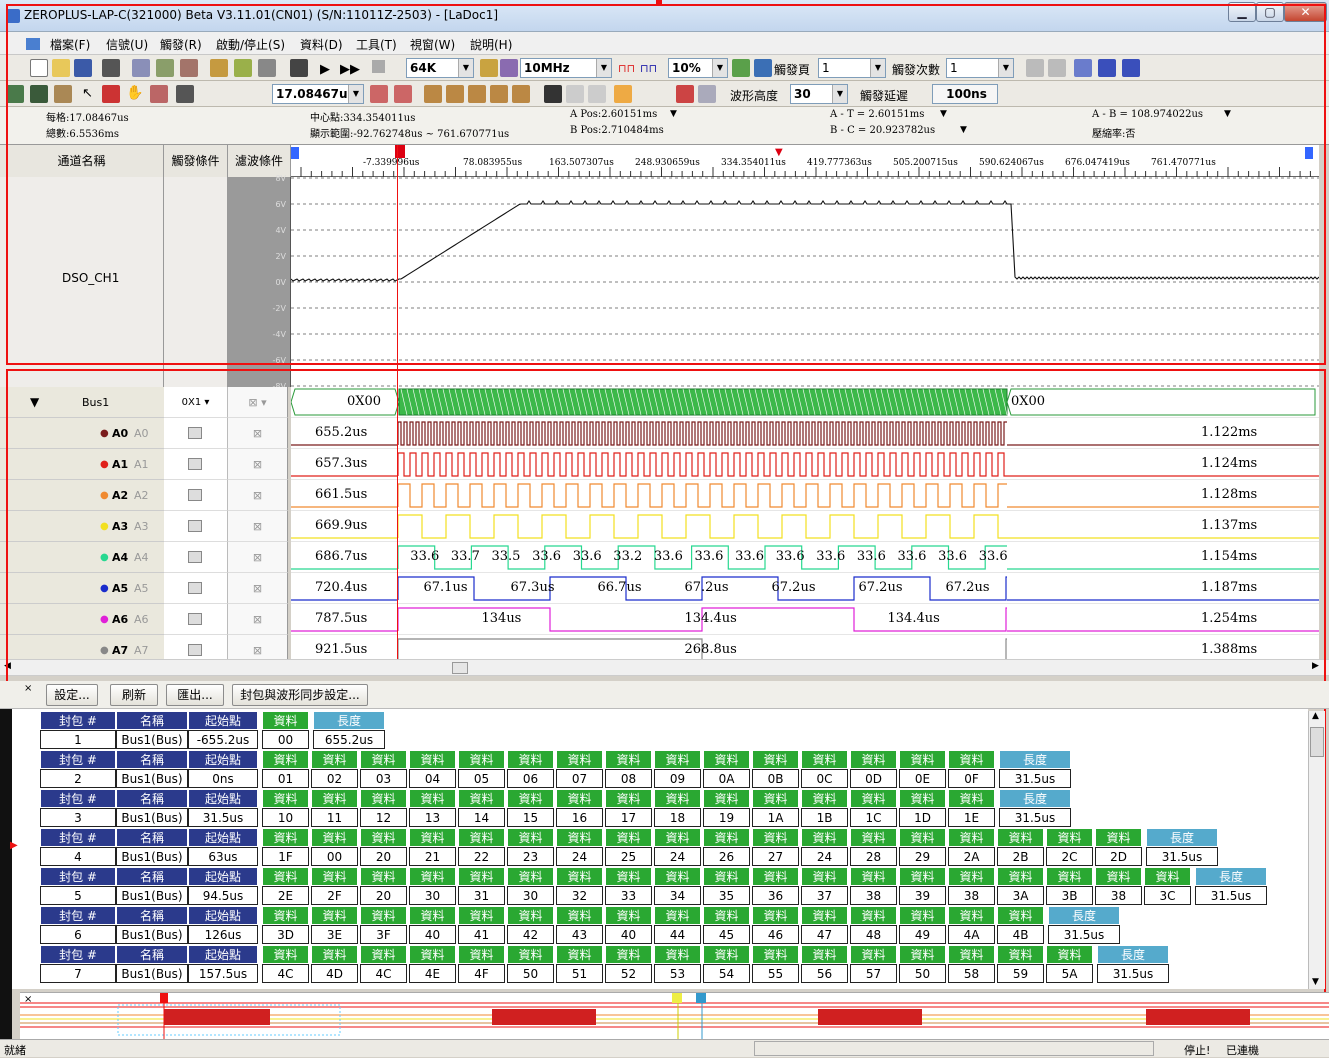 This screenshot has height=1058, width=1329. I want to click on a-t-dropdown: ▼, so click(943, 114).